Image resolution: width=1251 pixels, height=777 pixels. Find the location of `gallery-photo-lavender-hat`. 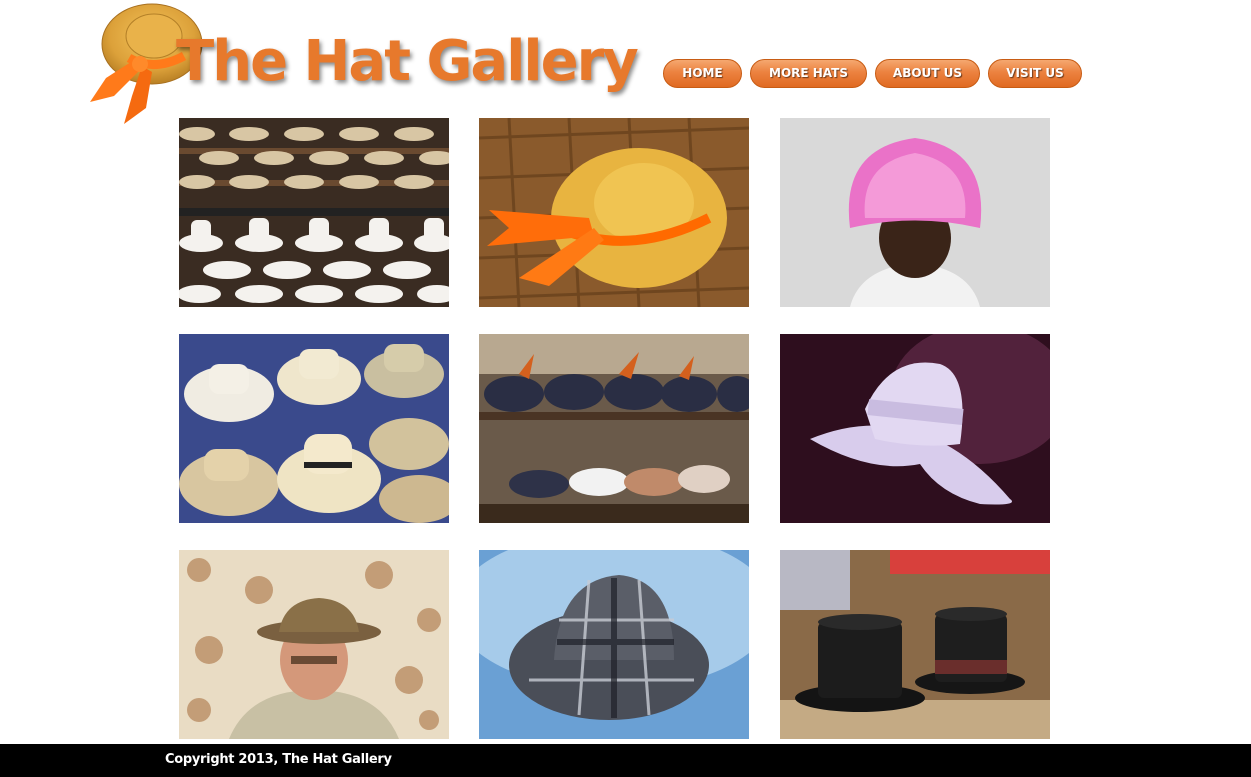

gallery-photo-lavender-hat is located at coordinates (915, 428).